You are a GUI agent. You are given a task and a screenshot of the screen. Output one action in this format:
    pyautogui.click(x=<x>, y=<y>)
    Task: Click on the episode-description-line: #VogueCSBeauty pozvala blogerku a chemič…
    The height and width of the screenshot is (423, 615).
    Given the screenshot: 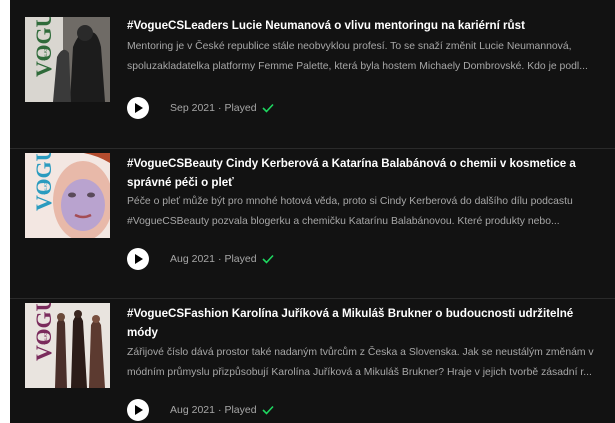 What is the action you would take?
    pyautogui.click(x=343, y=221)
    